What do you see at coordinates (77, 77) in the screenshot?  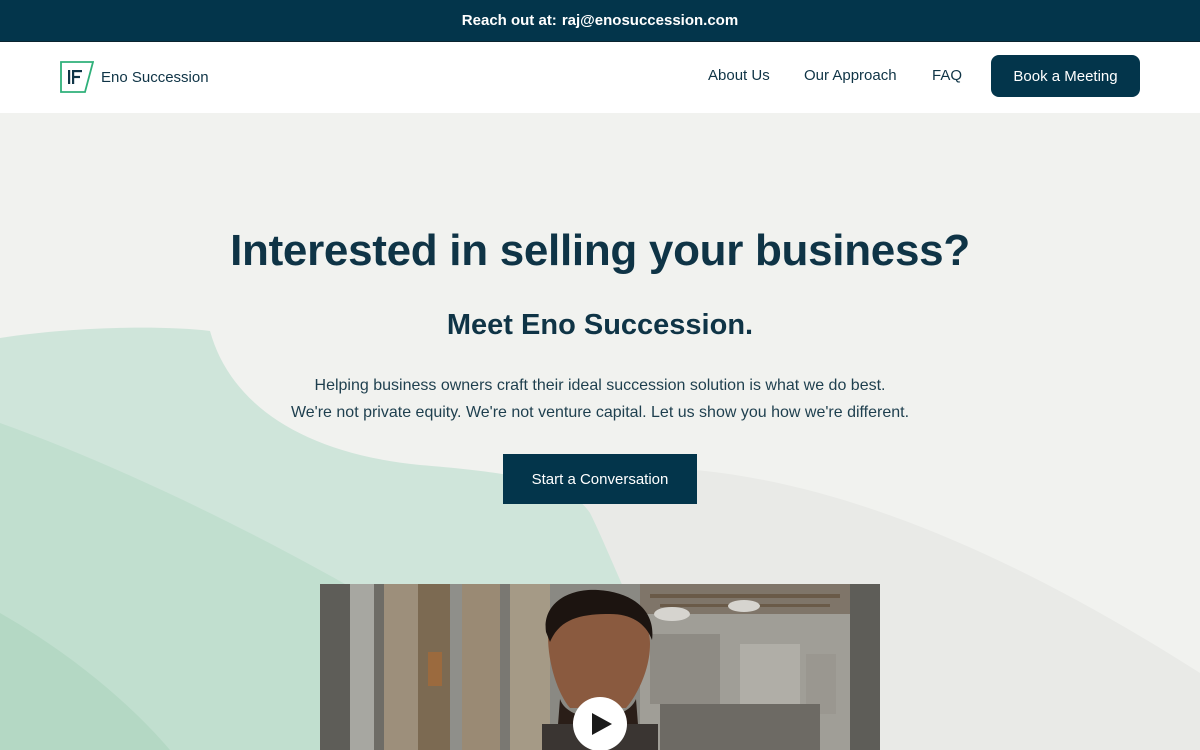 I see `eno-logo-icon` at bounding box center [77, 77].